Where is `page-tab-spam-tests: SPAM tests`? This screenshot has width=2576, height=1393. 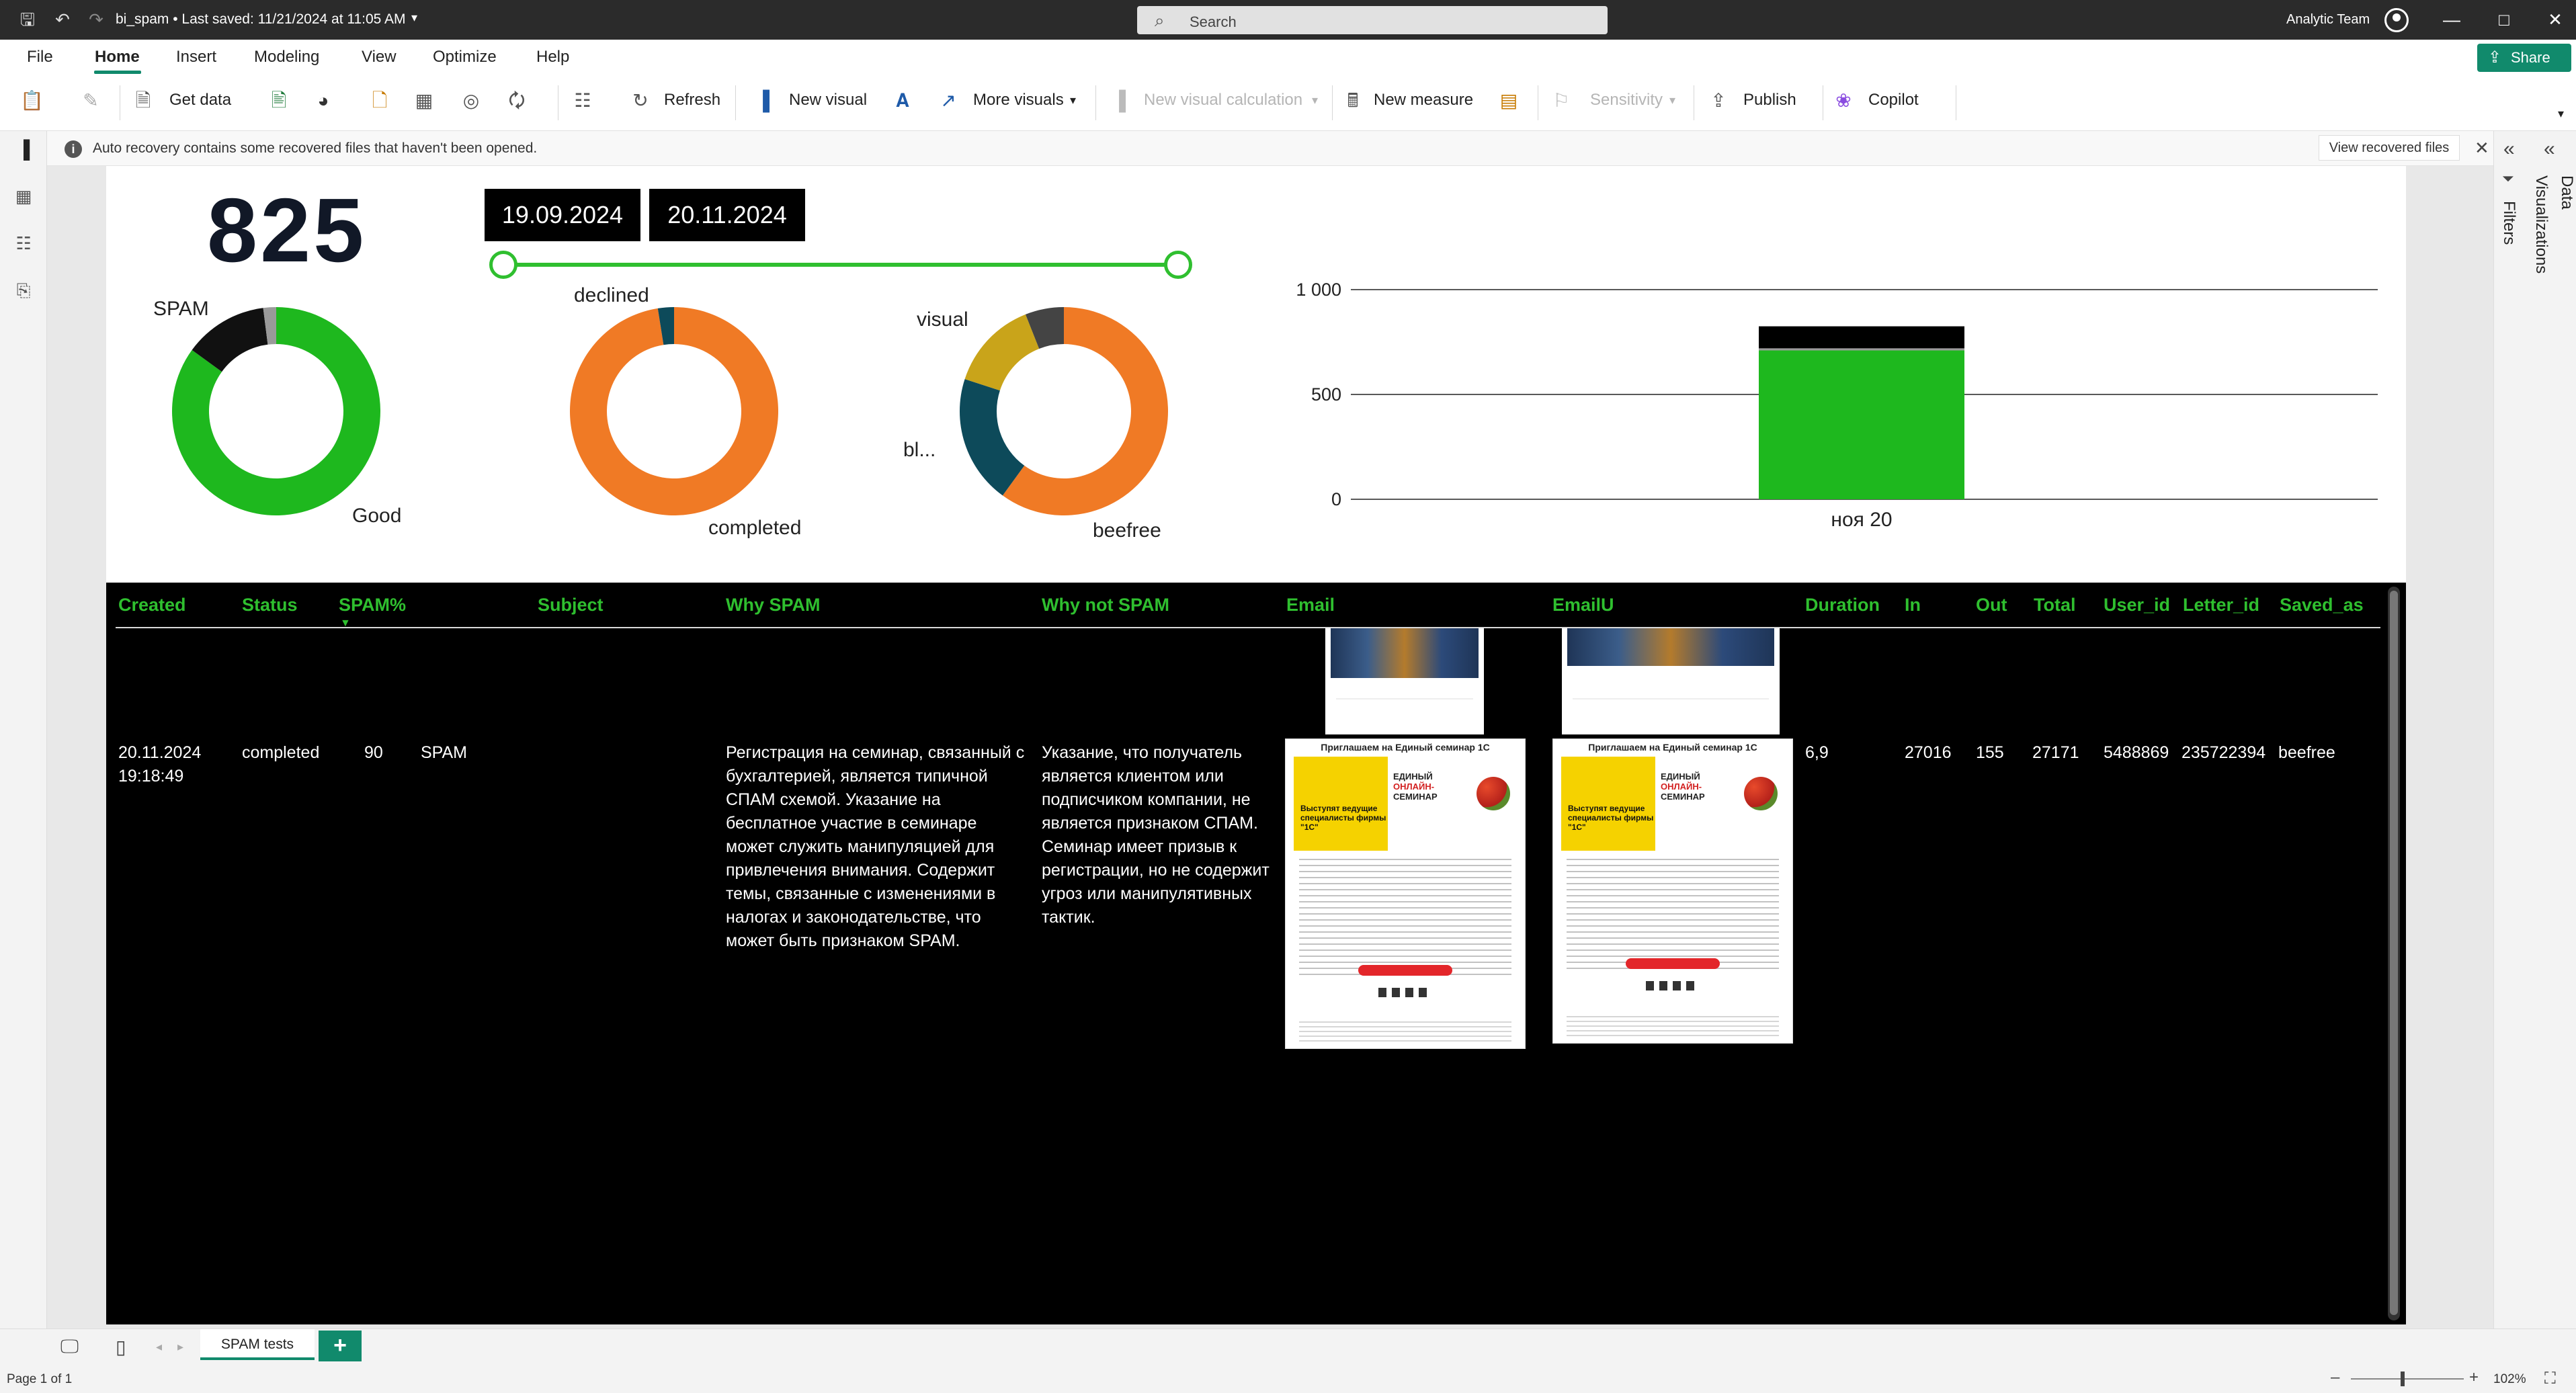 page-tab-spam-tests: SPAM tests is located at coordinates (257, 1344).